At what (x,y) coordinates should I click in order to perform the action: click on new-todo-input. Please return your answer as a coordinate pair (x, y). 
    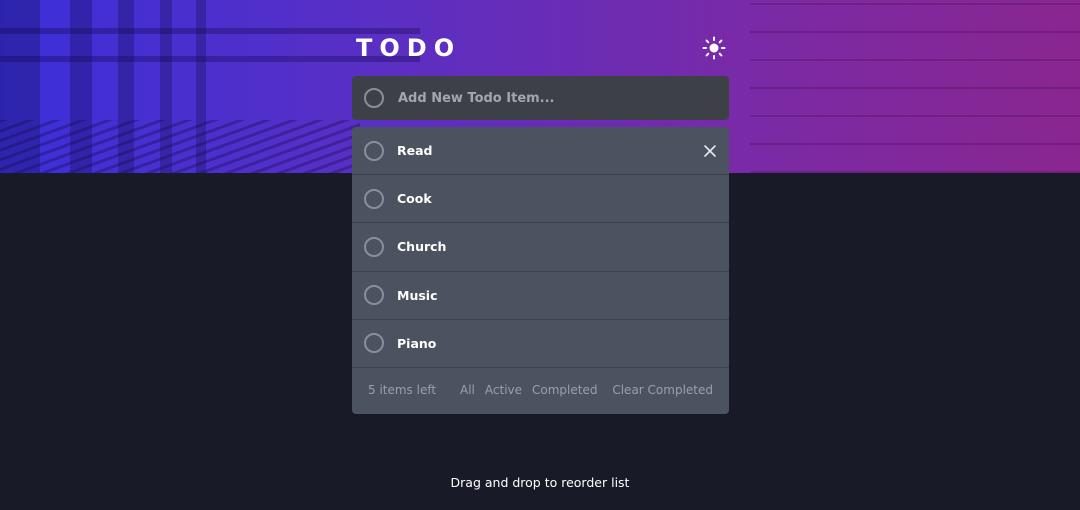
    Looking at the image, I should click on (548, 98).